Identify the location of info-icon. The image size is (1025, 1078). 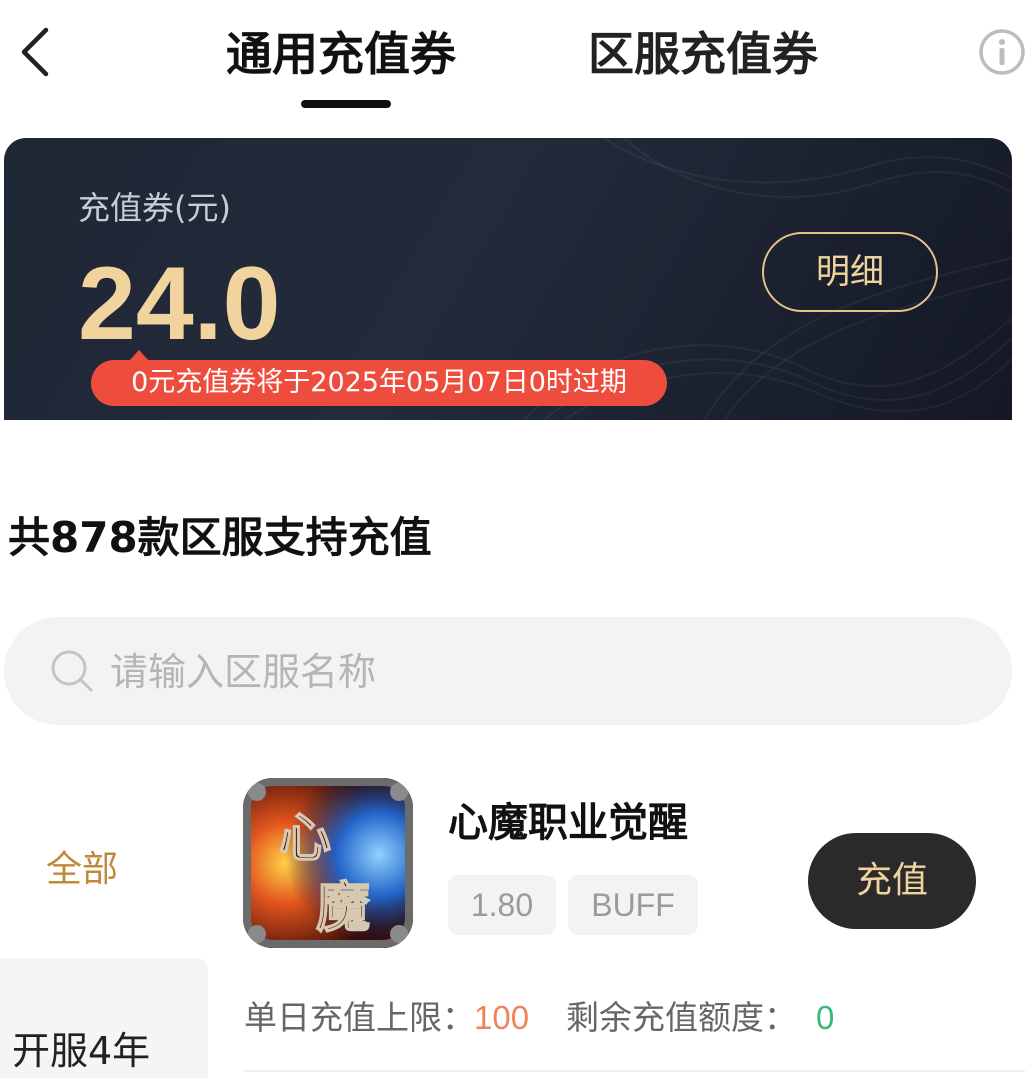
(1002, 52).